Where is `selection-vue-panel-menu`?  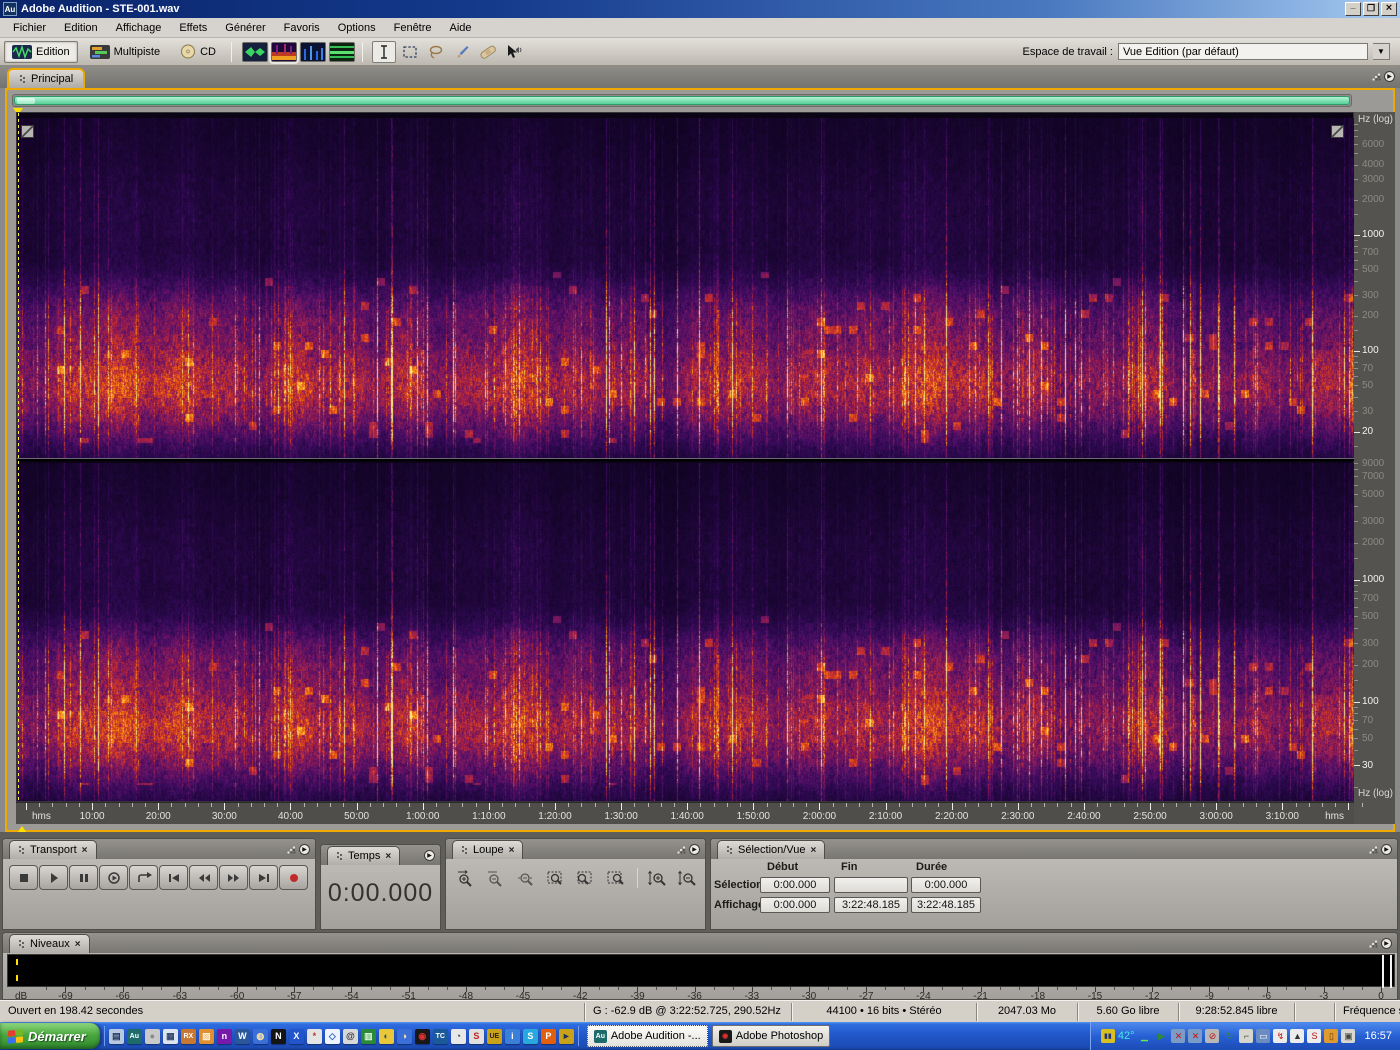
selection-vue-panel-menu is located at coordinates (1380, 849).